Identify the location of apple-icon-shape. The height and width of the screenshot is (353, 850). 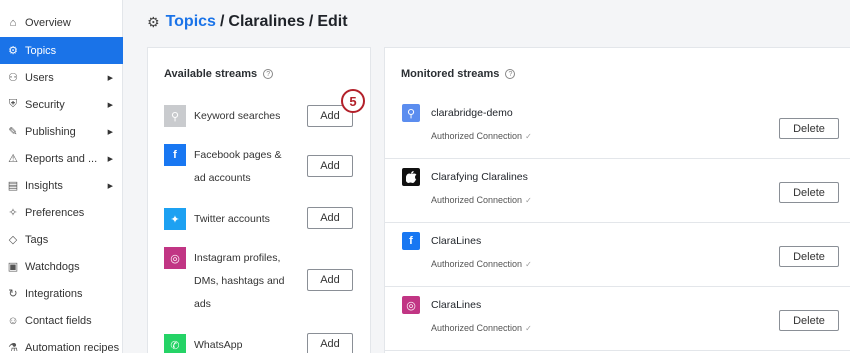
(410, 177).